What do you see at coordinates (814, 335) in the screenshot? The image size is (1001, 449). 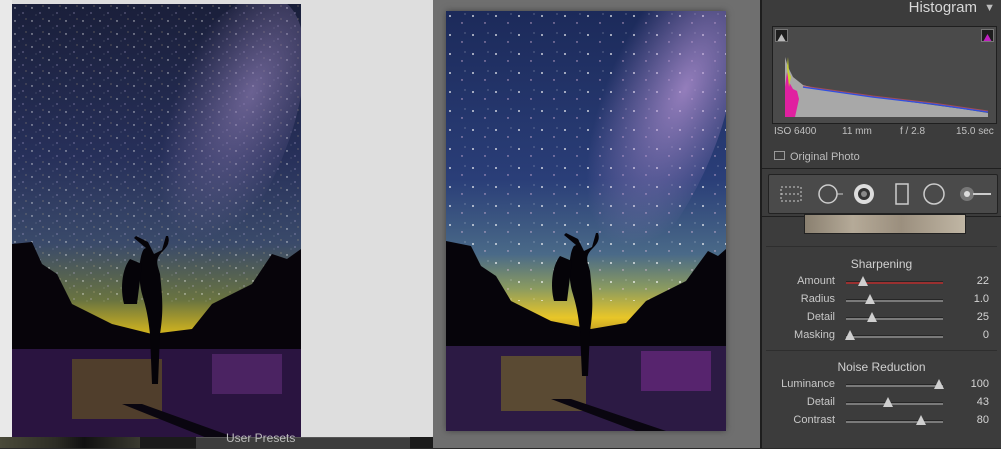 I see `slider-label: Masking` at bounding box center [814, 335].